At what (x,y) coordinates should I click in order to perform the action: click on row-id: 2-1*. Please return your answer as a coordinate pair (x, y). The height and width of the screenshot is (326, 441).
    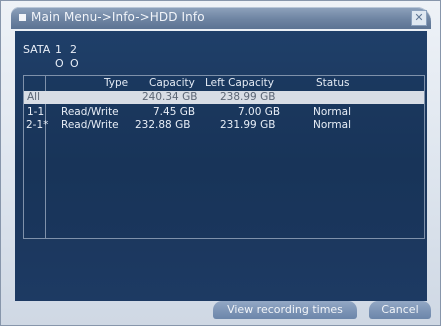
    Looking at the image, I should click on (37, 125).